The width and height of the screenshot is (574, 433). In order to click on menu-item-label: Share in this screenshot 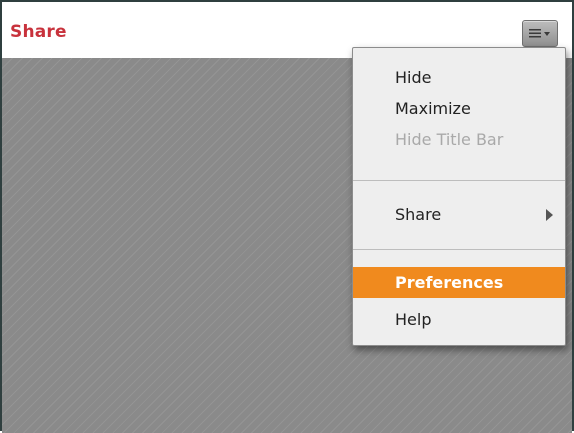, I will do `click(418, 214)`.